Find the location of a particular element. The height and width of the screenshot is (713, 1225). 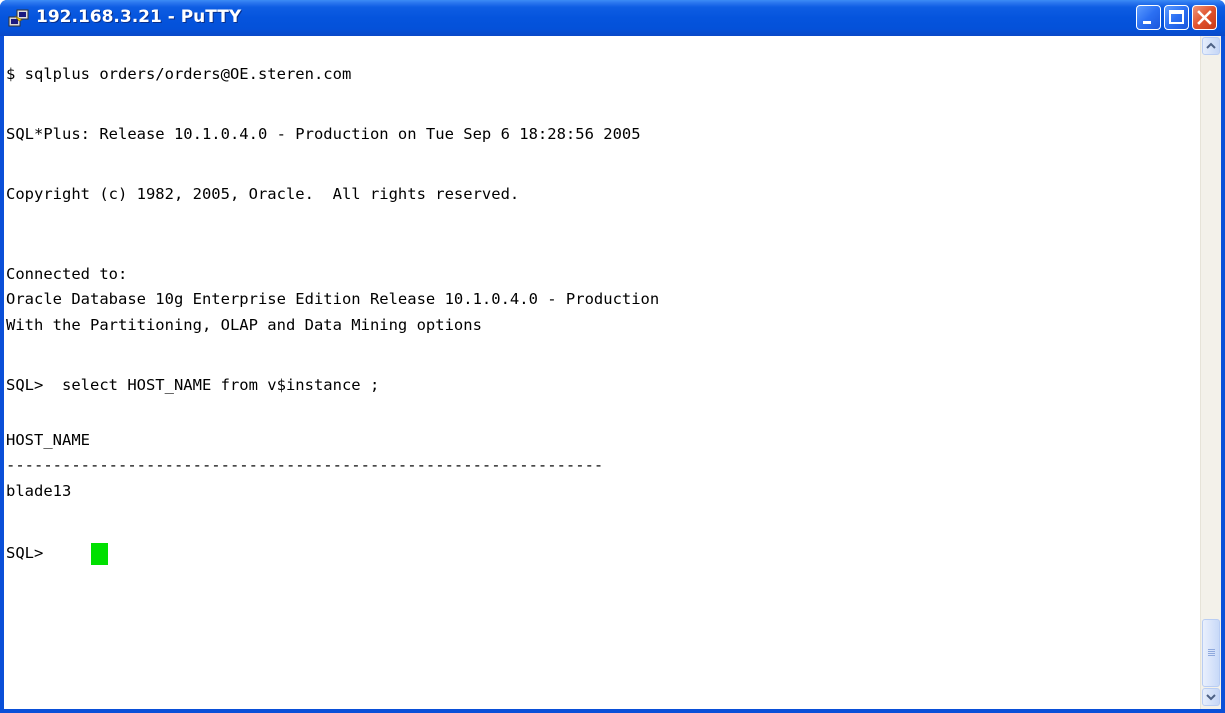

chevron-up-icon is located at coordinates (1211, 45).